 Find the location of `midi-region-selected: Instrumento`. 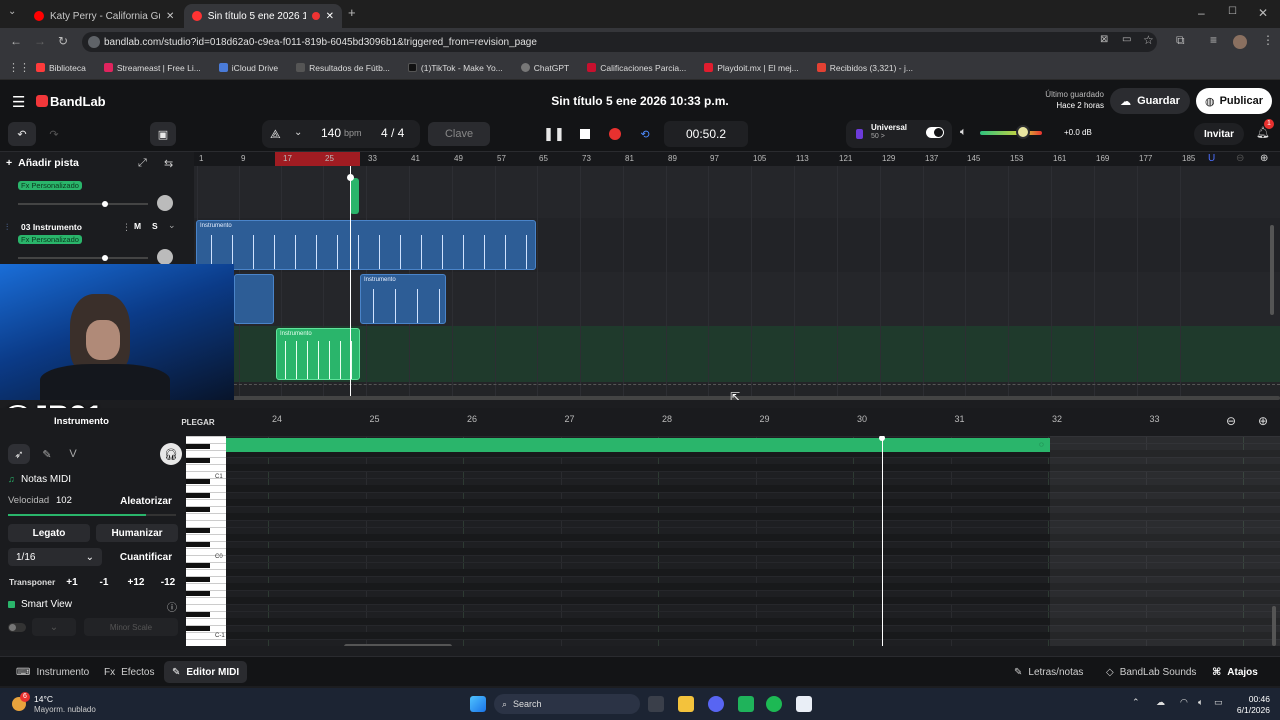

midi-region-selected: Instrumento is located at coordinates (318, 354).